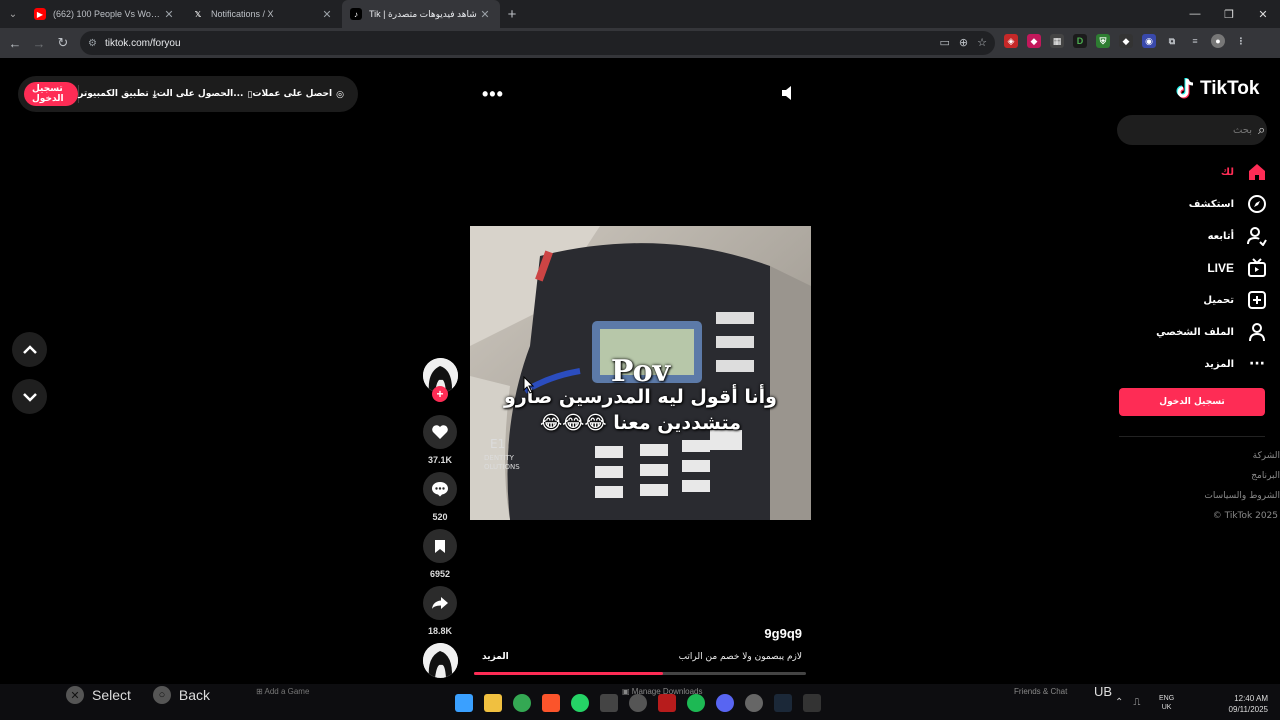  I want to click on tab-title: شاهد فيديوهات متصدرة | Tik, so click(423, 13).